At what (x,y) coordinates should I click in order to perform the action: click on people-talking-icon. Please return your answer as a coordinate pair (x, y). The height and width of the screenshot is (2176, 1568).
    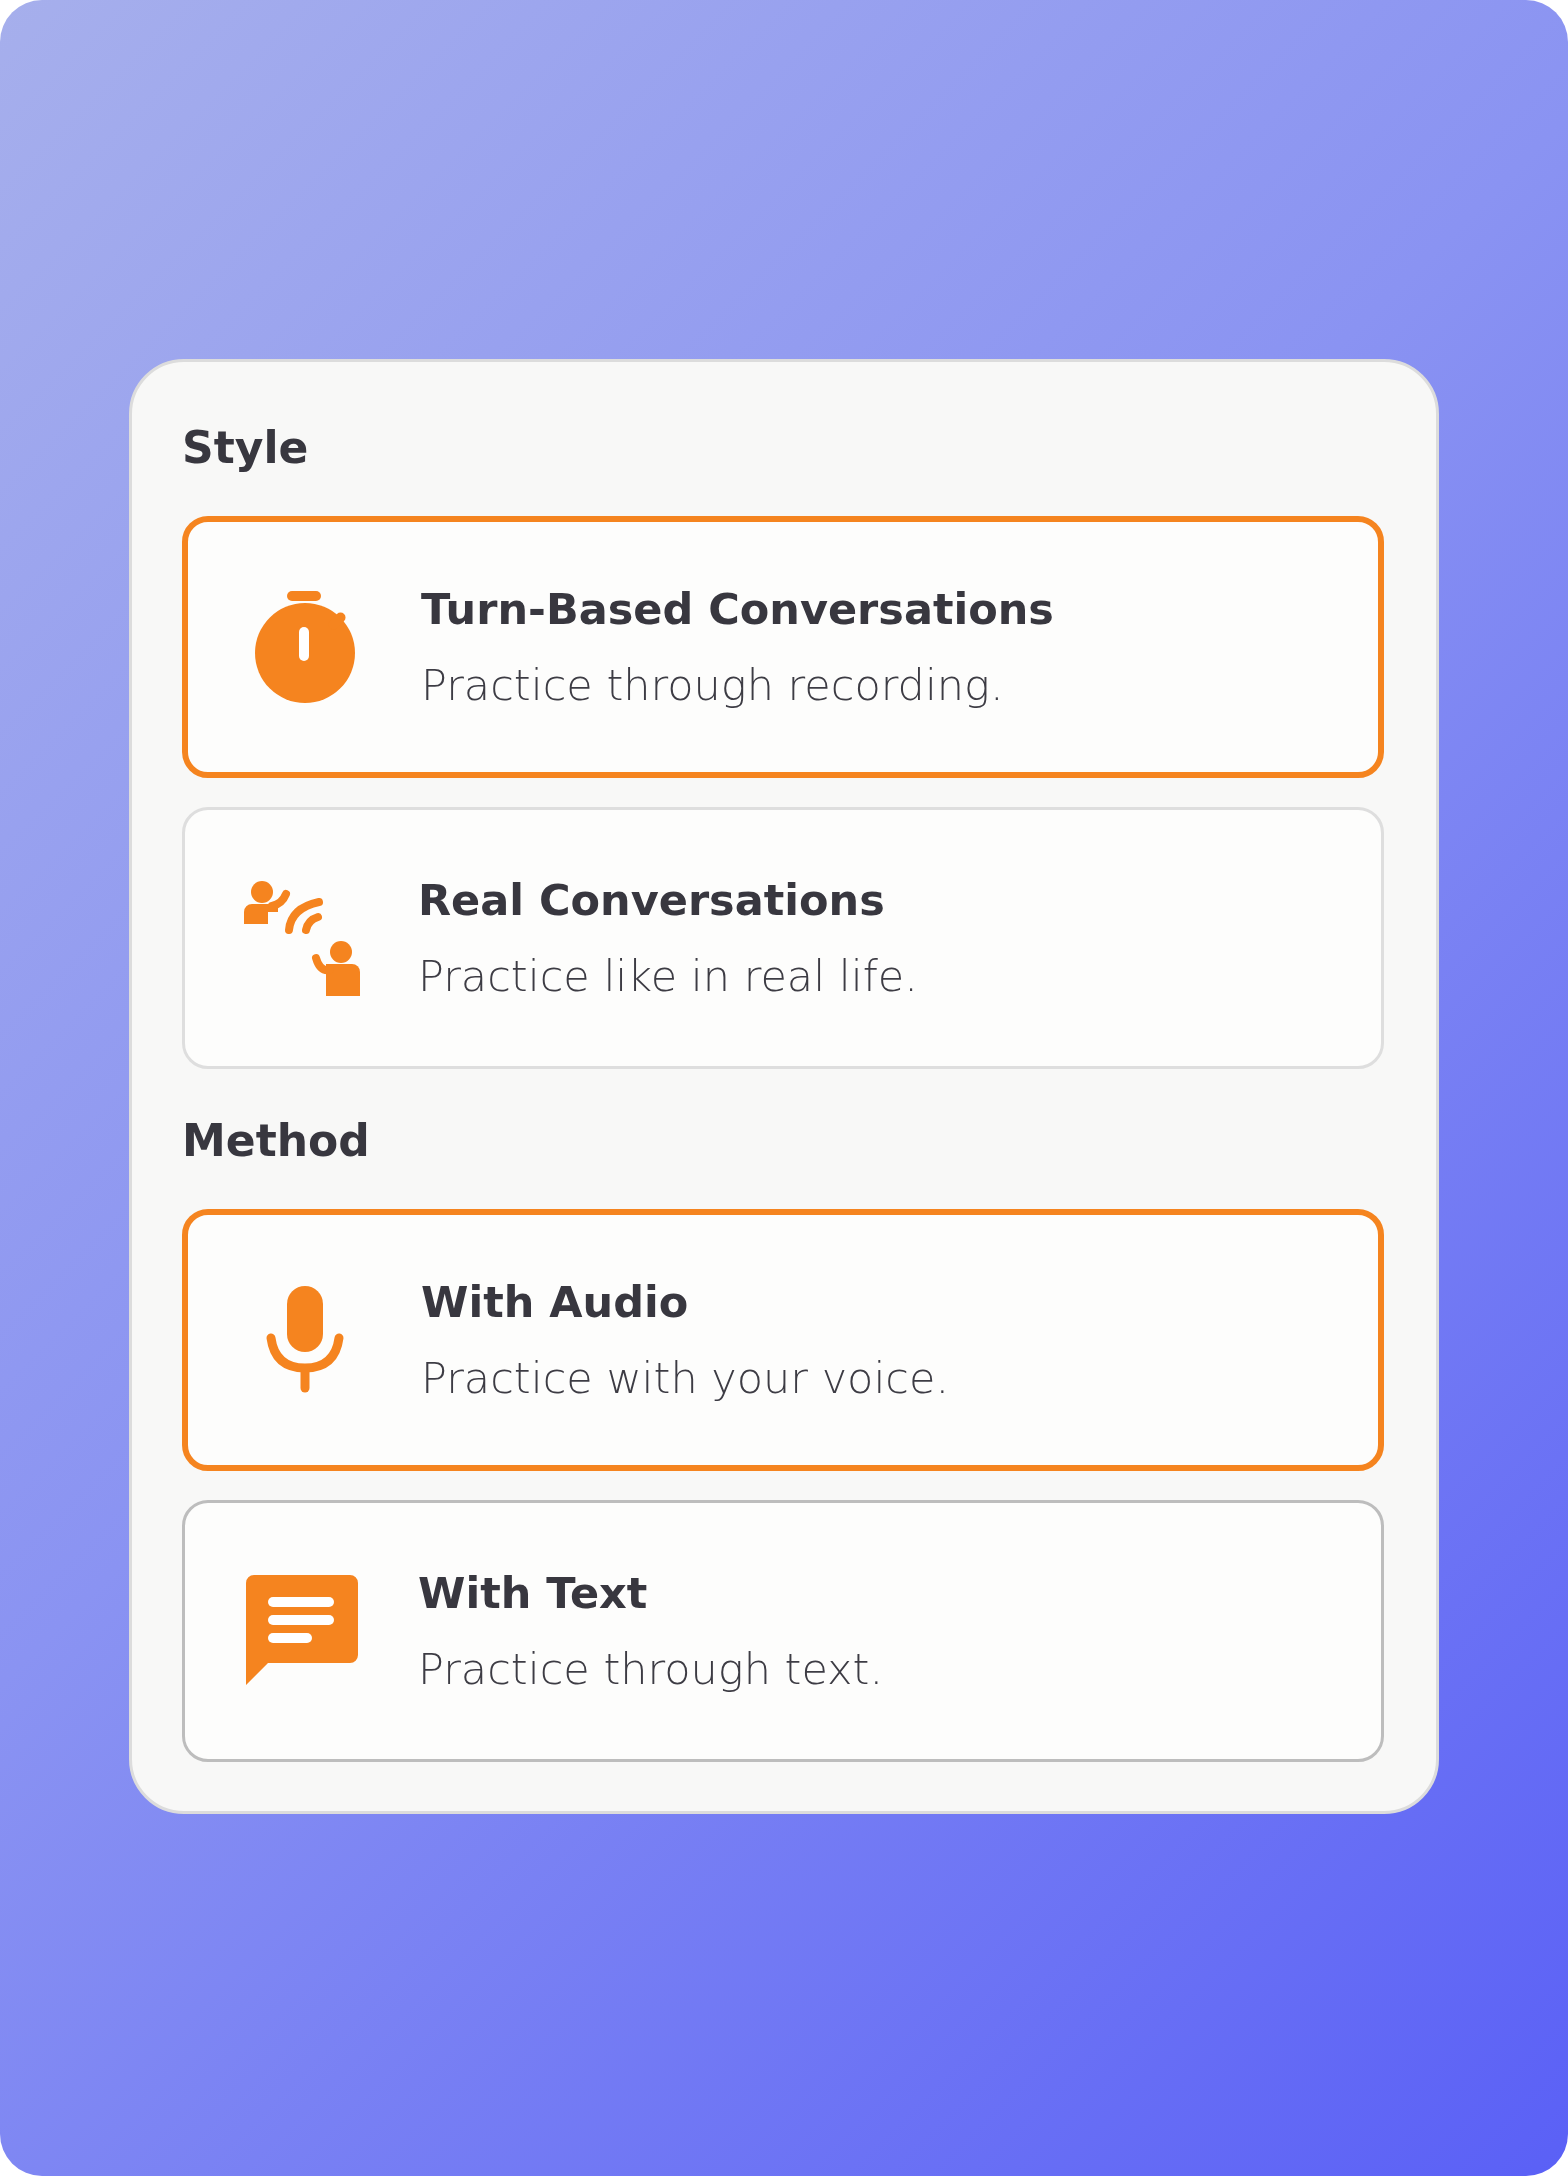
    Looking at the image, I should click on (301, 938).